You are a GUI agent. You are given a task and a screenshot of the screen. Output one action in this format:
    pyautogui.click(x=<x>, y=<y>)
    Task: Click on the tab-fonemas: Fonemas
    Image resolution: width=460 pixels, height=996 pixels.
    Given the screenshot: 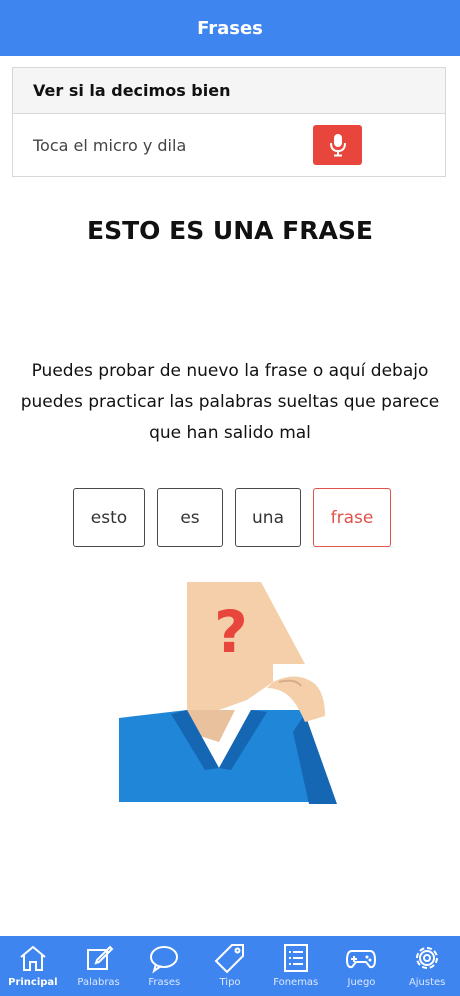 What is the action you would take?
    pyautogui.click(x=296, y=966)
    